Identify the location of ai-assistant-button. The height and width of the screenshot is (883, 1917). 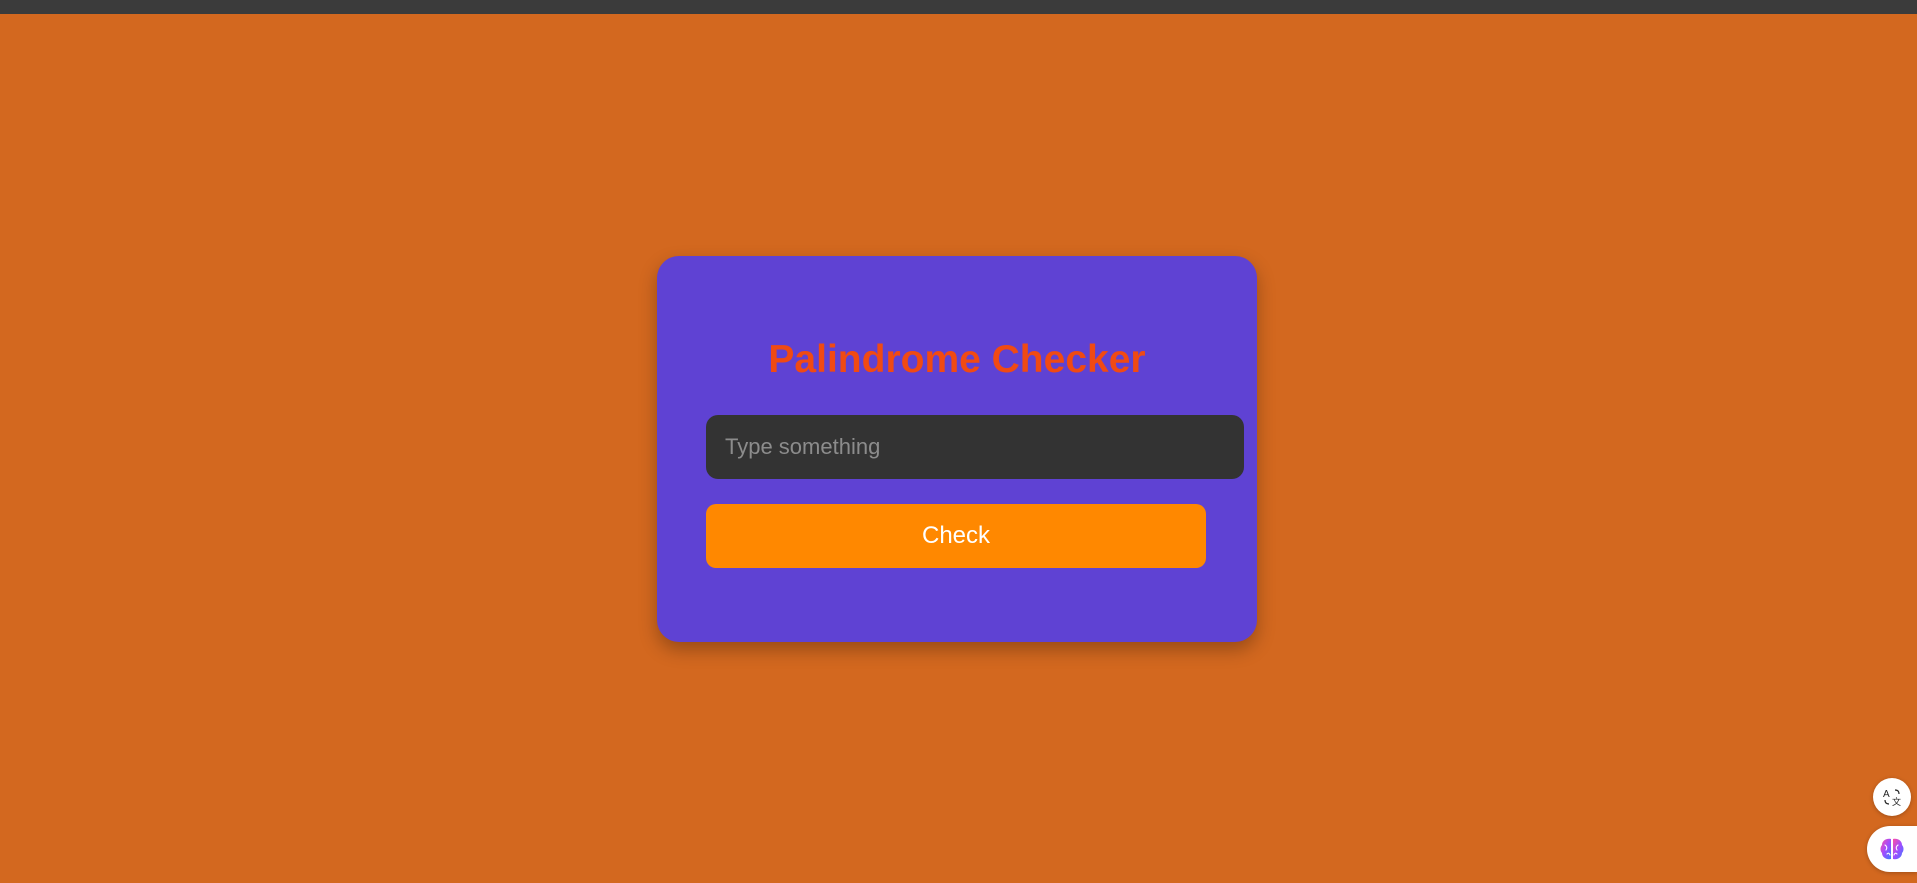
(1892, 849).